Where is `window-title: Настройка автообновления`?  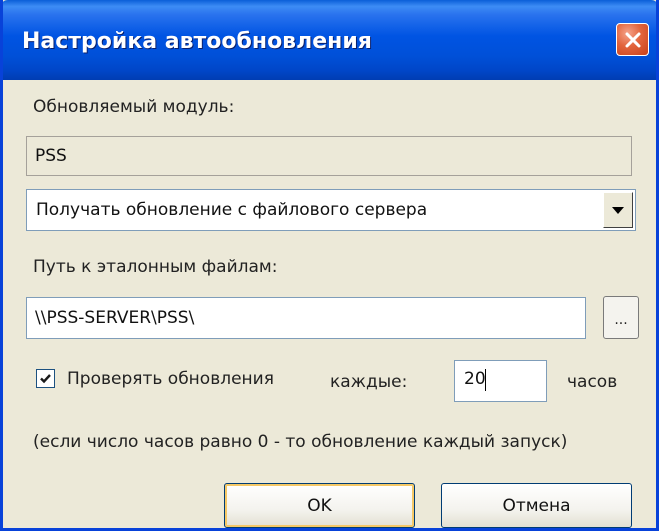 window-title: Настройка автообновления is located at coordinates (197, 41).